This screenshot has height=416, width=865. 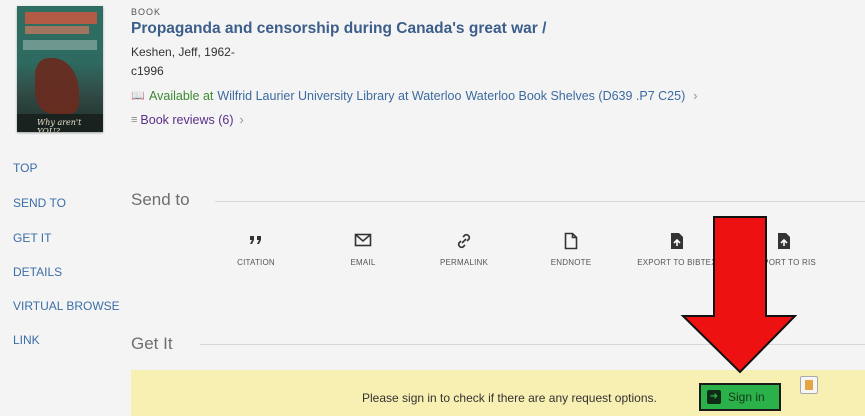 I want to click on record-date: c1996, so click(x=147, y=71).